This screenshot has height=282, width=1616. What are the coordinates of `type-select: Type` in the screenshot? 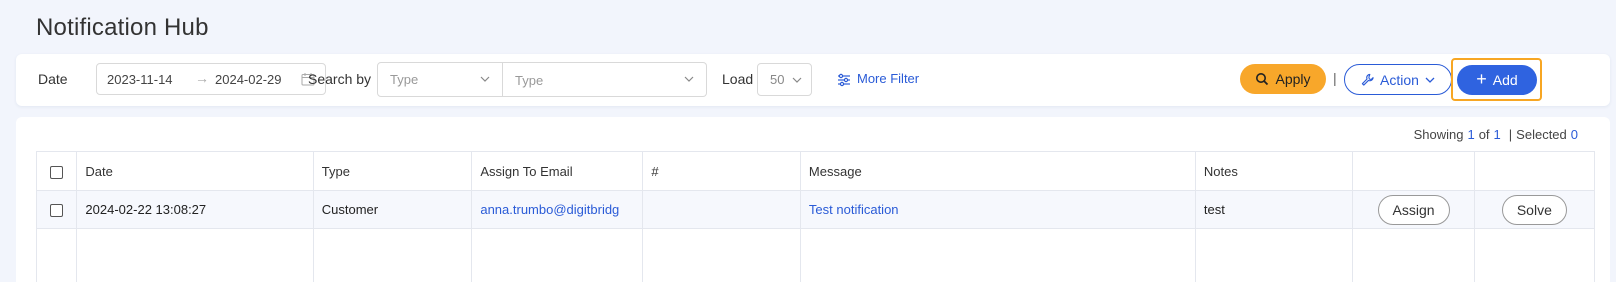 It's located at (440, 79).